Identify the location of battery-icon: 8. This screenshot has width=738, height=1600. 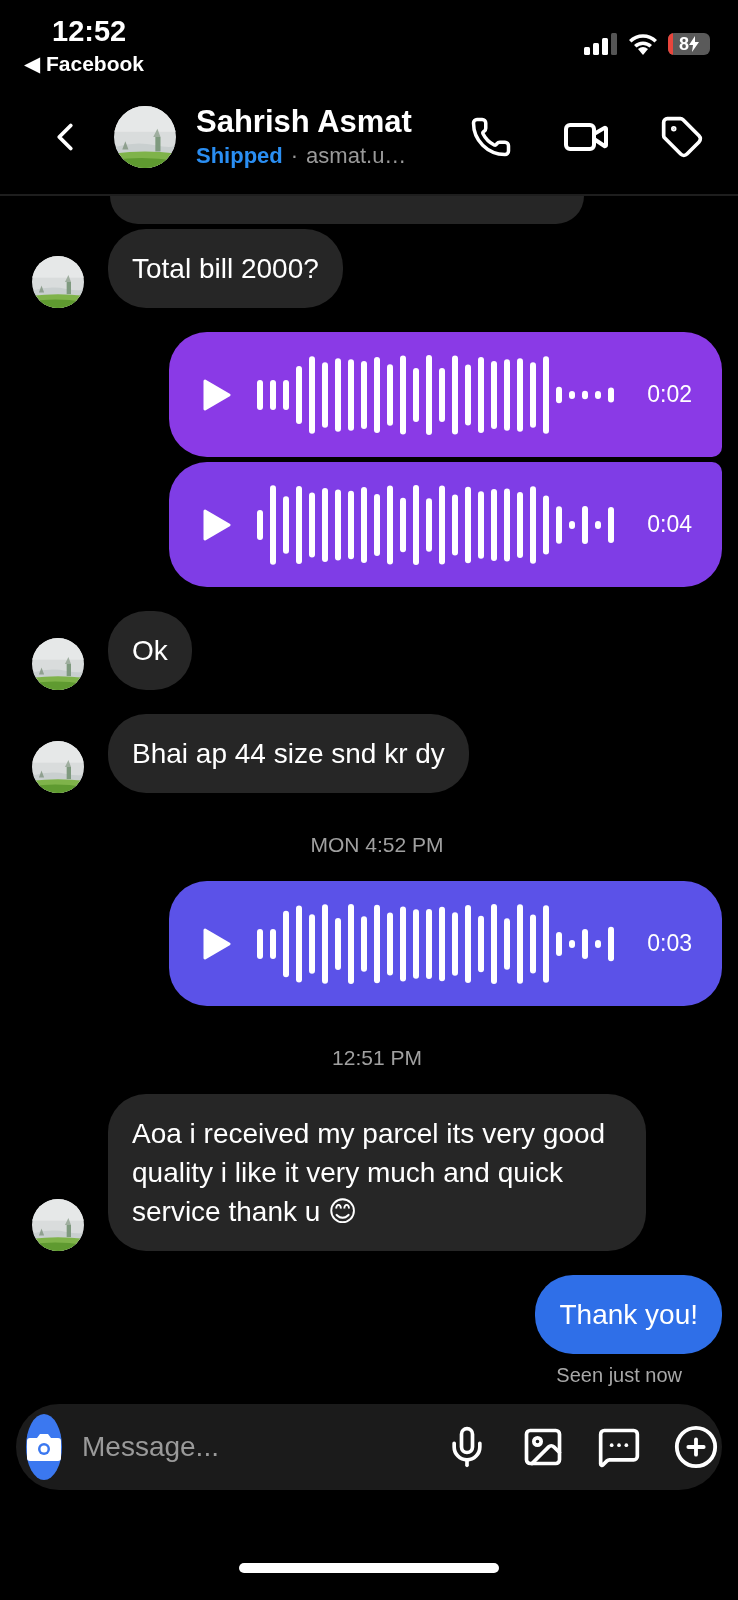
(689, 44).